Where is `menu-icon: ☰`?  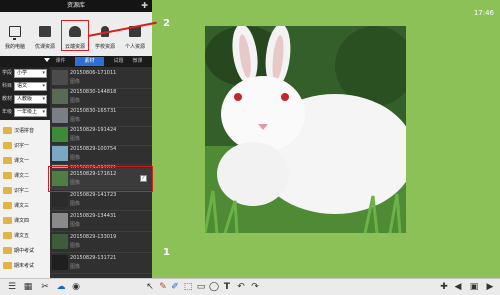
menu-icon: ☰ is located at coordinates (12, 287).